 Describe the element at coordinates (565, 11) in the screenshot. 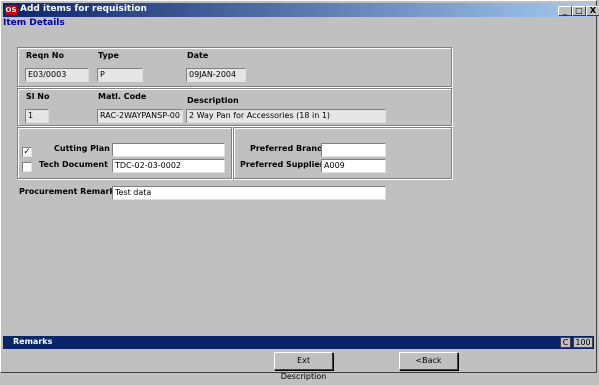

I see `minimize-button: _` at that location.